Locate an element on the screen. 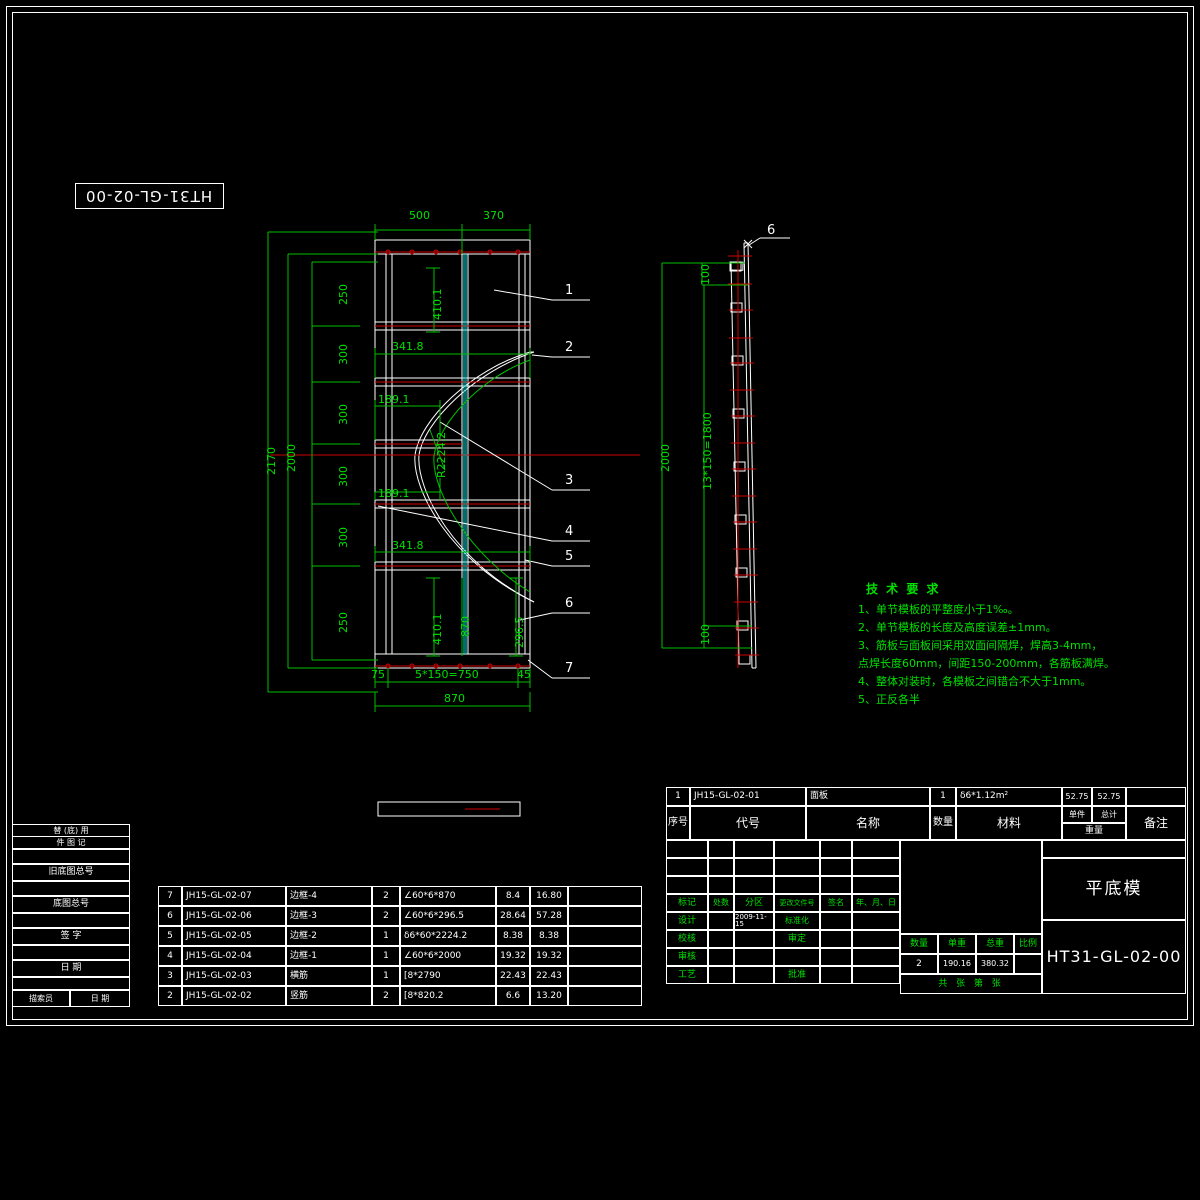 This screenshot has height=1200, width=1200. role-approve-spec: 审定 is located at coordinates (797, 939).